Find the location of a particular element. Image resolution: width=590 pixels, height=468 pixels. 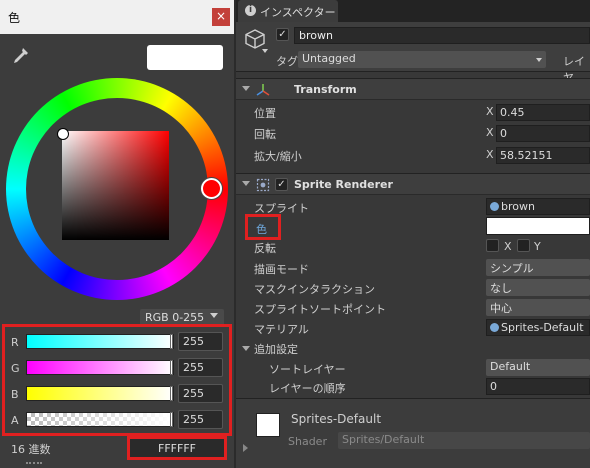

scale-x-axis-label: X is located at coordinates (490, 154).